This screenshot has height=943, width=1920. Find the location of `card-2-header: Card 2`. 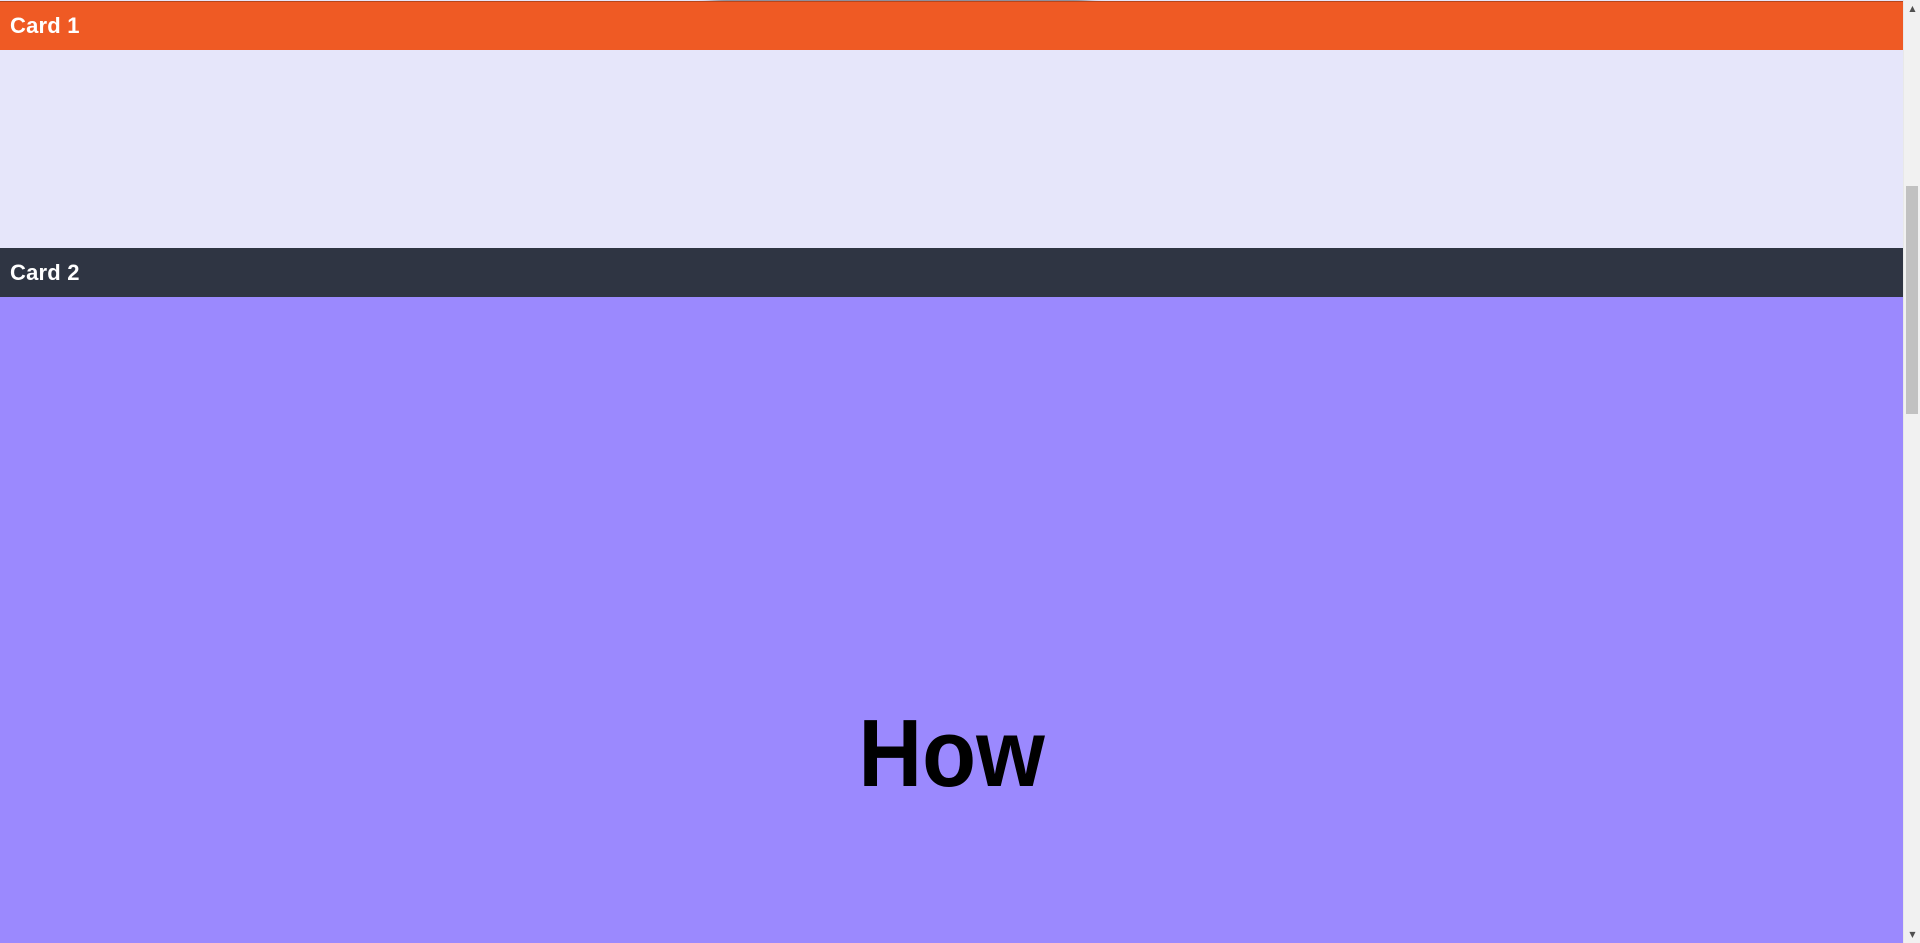

card-2-header: Card 2 is located at coordinates (951, 272).